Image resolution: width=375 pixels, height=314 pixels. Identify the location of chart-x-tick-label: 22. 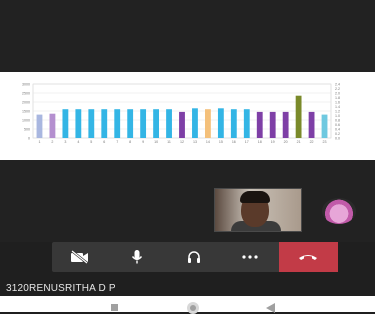
(312, 142).